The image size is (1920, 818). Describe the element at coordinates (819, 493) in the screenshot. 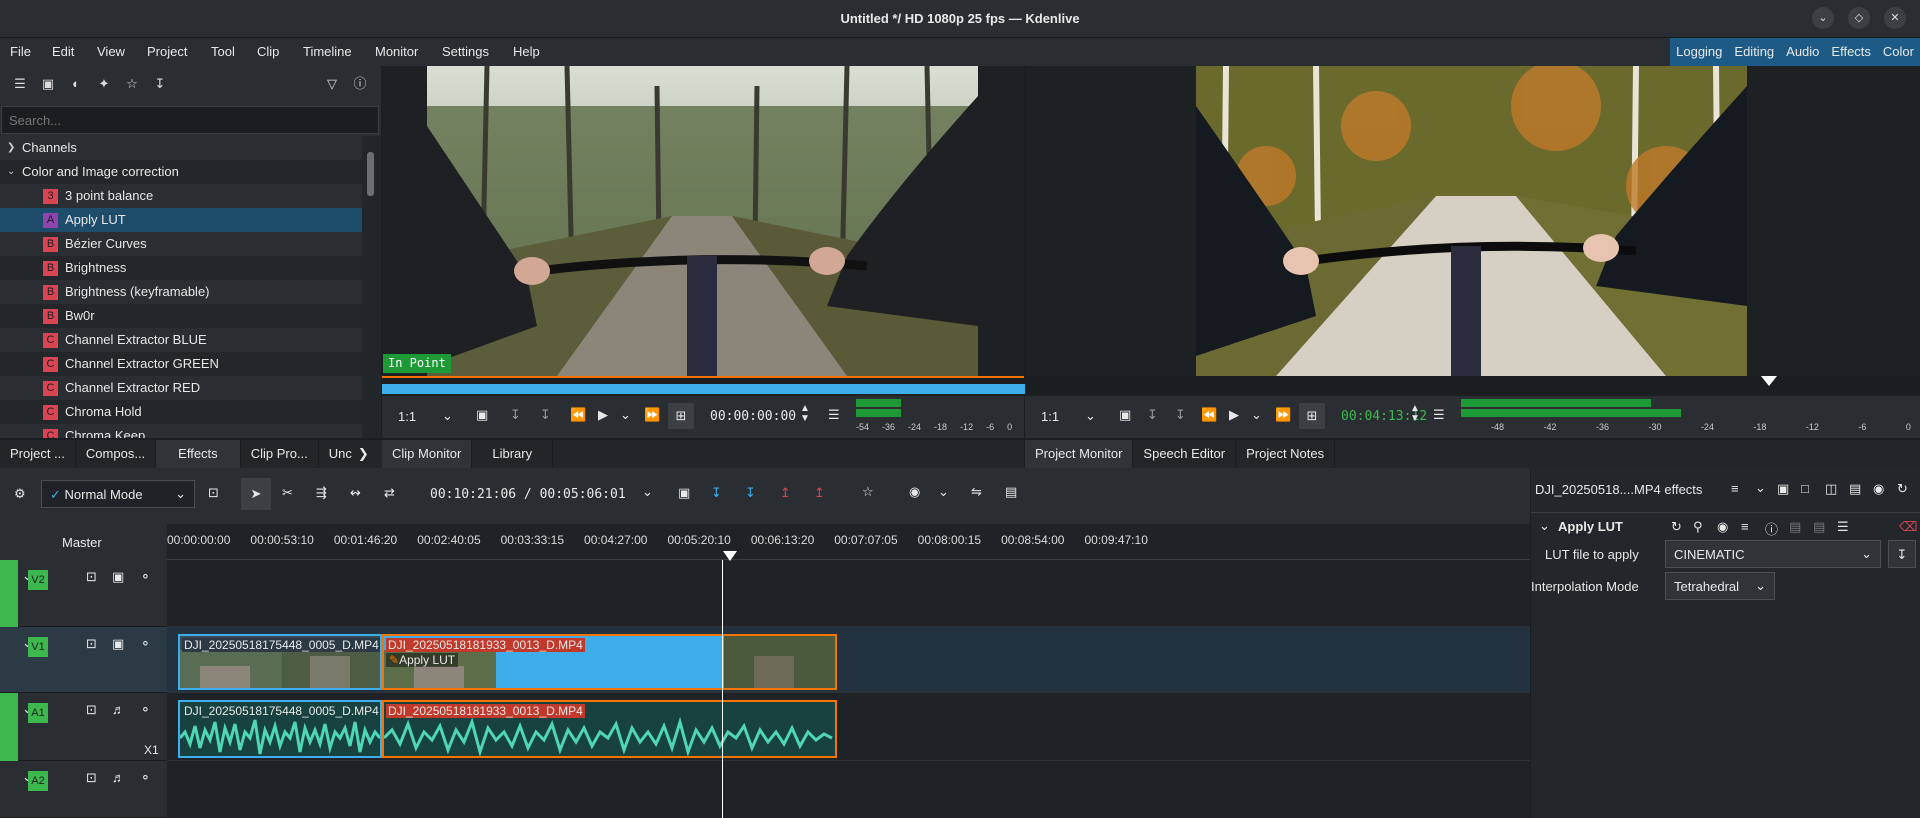

I see `lift-icon: ↥` at that location.